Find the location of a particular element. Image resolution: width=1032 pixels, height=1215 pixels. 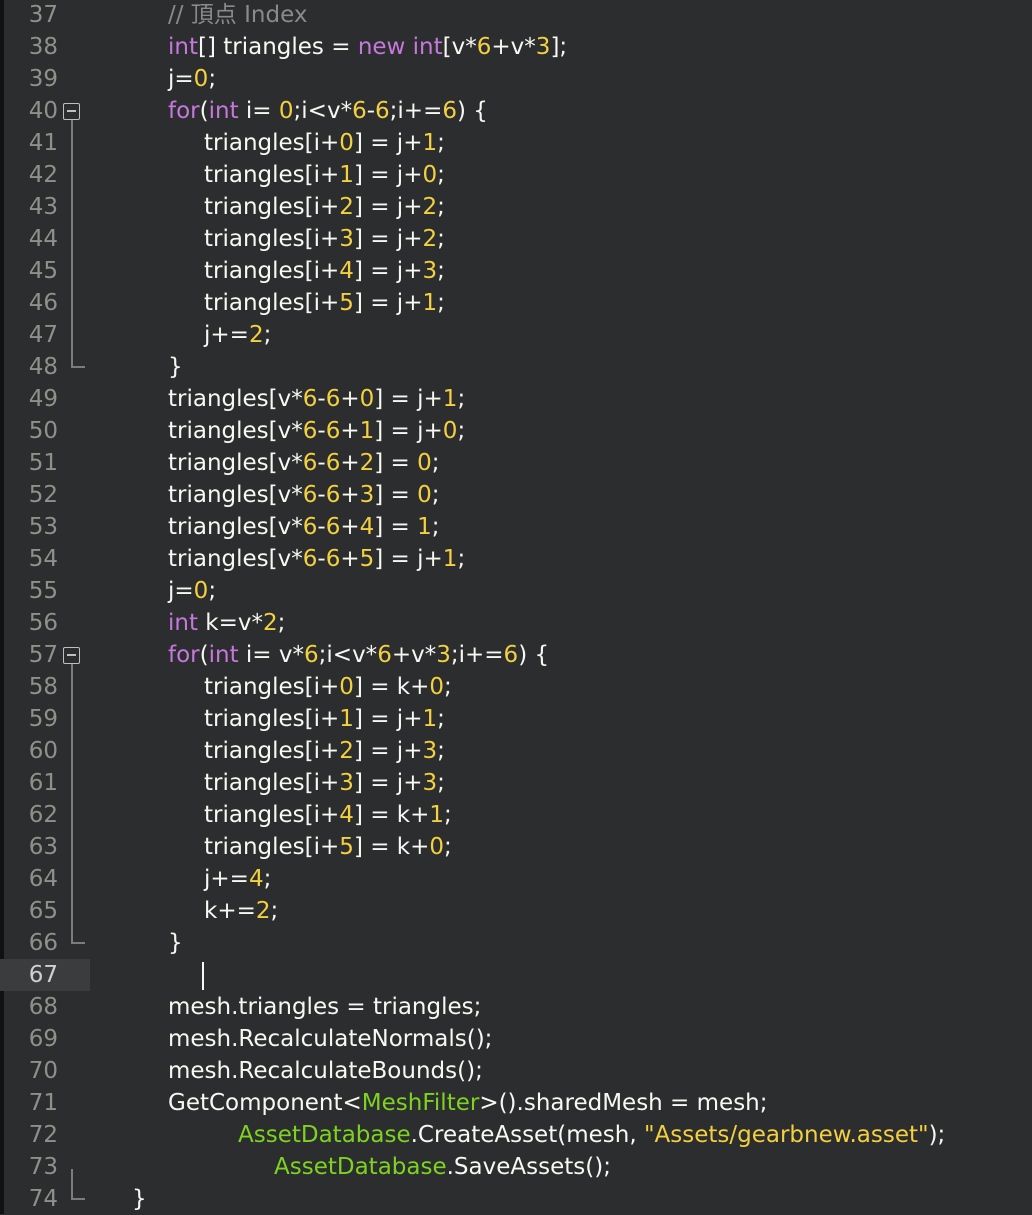

code-line: 66} is located at coordinates (516, 943).